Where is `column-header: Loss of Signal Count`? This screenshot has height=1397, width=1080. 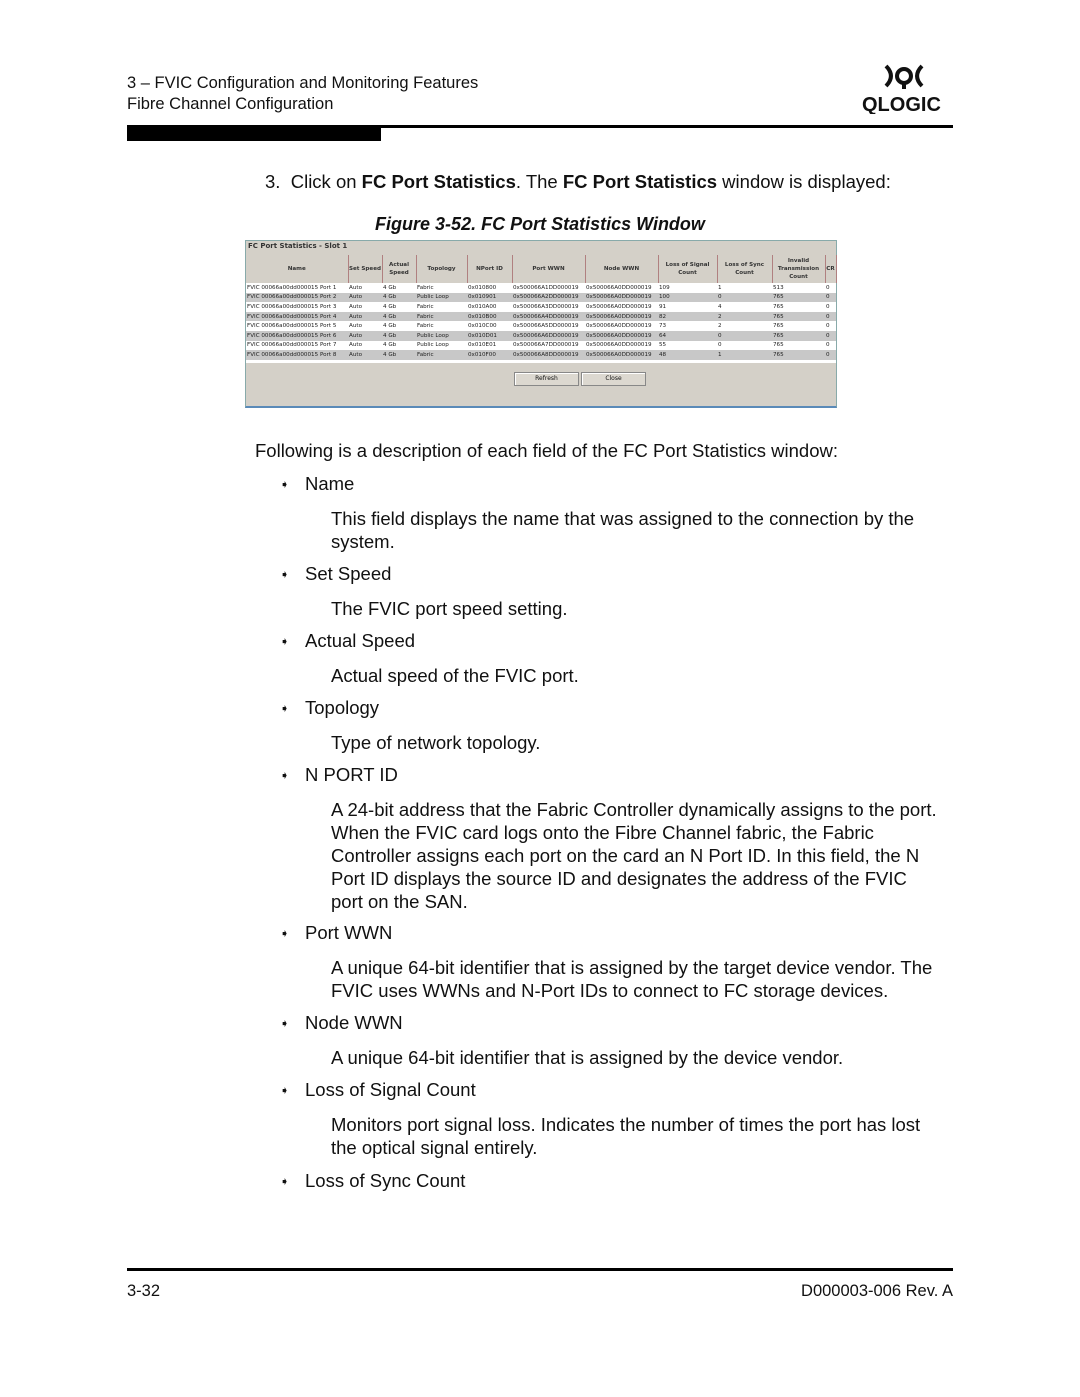
column-header: Loss of Signal Count is located at coordinates (688, 269).